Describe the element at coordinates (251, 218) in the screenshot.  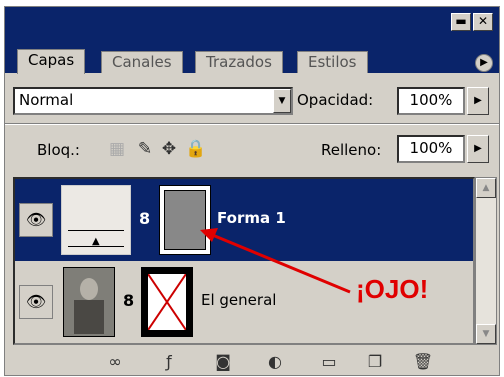
I see `layer-name: Forma 1` at that location.